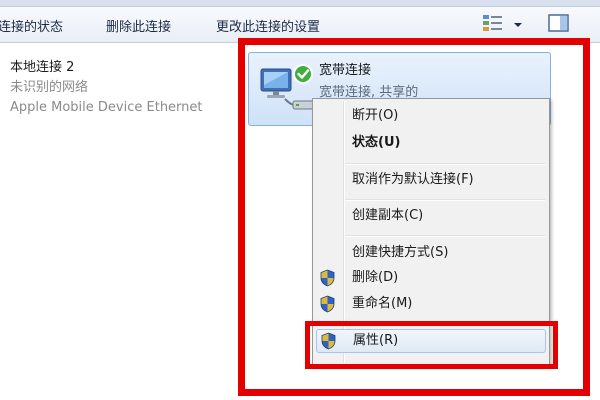  I want to click on change-settings-button: 更改此连接的设置, so click(268, 25).